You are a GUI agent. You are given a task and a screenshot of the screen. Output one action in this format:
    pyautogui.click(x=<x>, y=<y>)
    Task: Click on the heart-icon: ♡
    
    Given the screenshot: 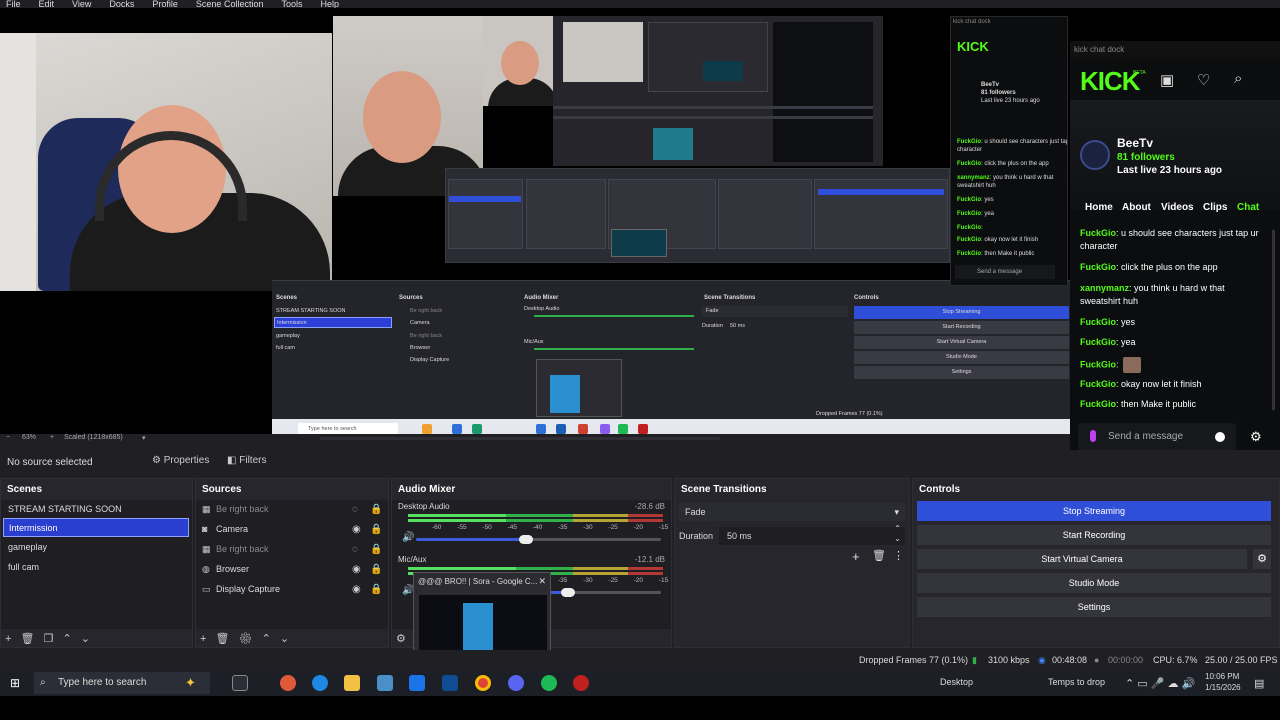 What is the action you would take?
    pyautogui.click(x=1203, y=80)
    